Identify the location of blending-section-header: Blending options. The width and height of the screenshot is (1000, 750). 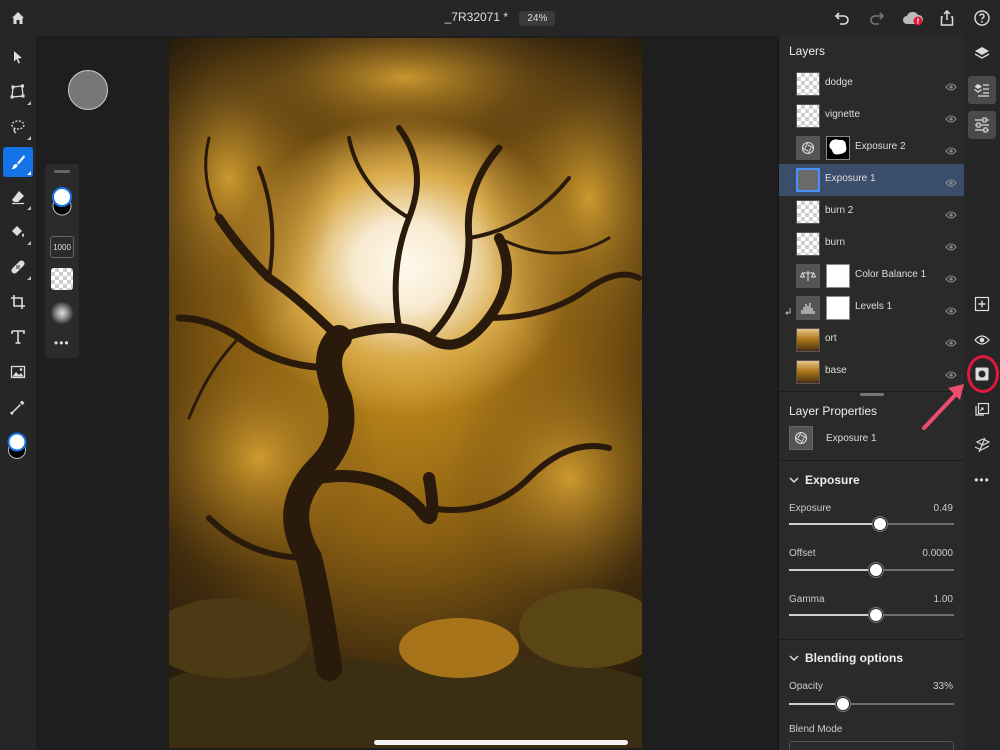
(846, 658).